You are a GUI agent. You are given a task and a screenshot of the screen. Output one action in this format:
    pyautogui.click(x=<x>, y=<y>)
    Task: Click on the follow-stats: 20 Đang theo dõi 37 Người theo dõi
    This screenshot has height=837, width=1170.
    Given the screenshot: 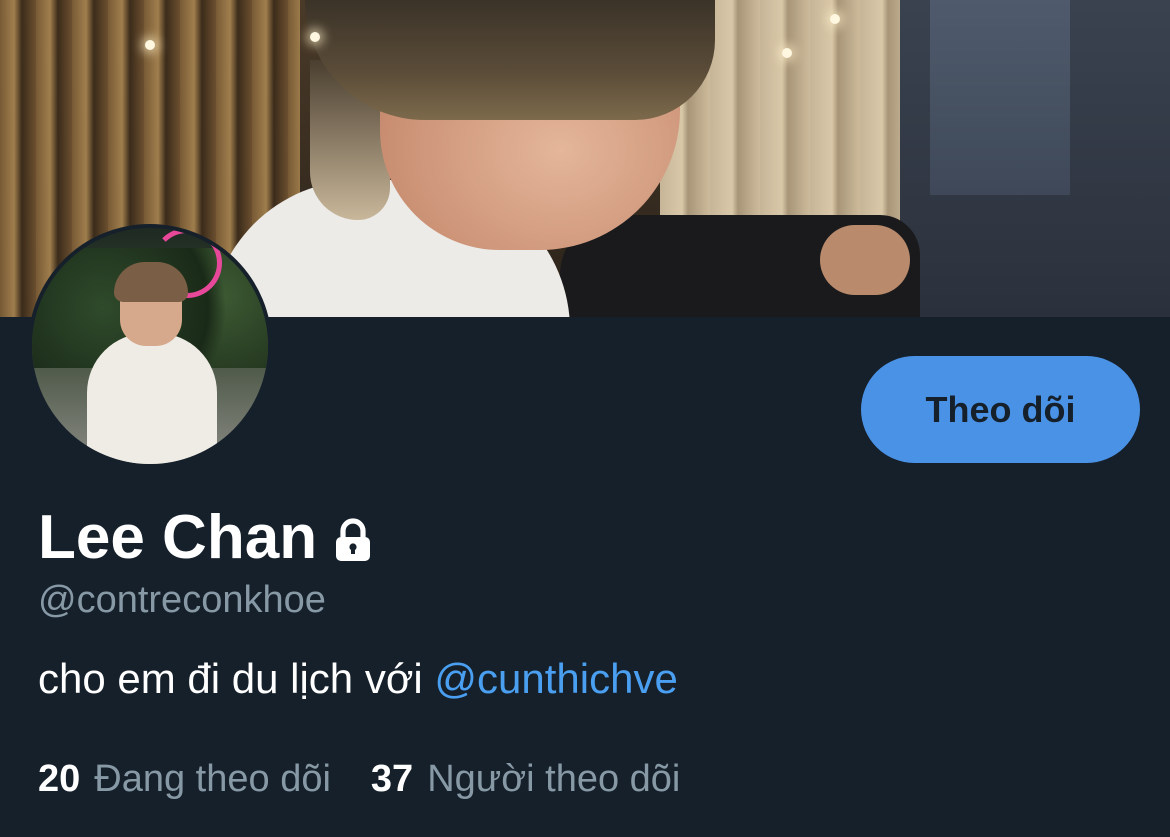 What is the action you would take?
    pyautogui.click(x=379, y=779)
    